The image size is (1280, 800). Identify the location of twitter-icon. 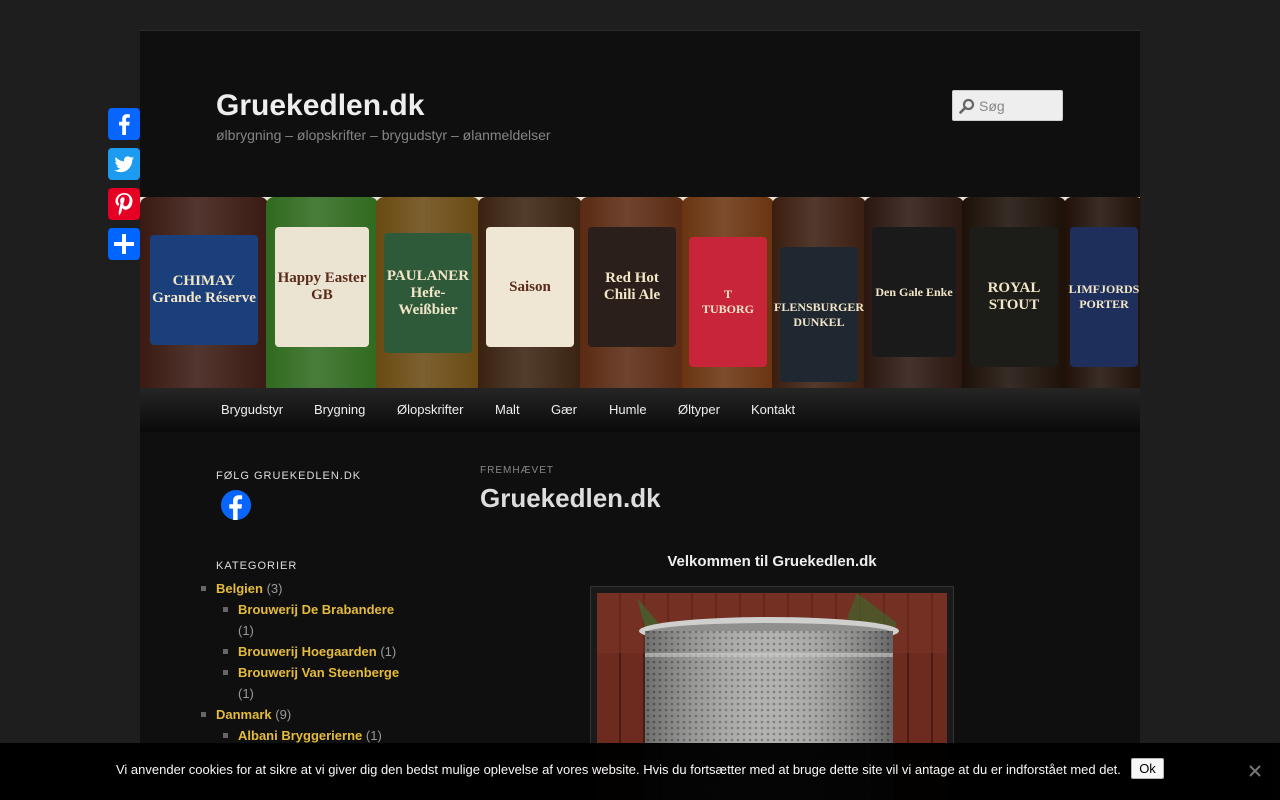
(124, 164).